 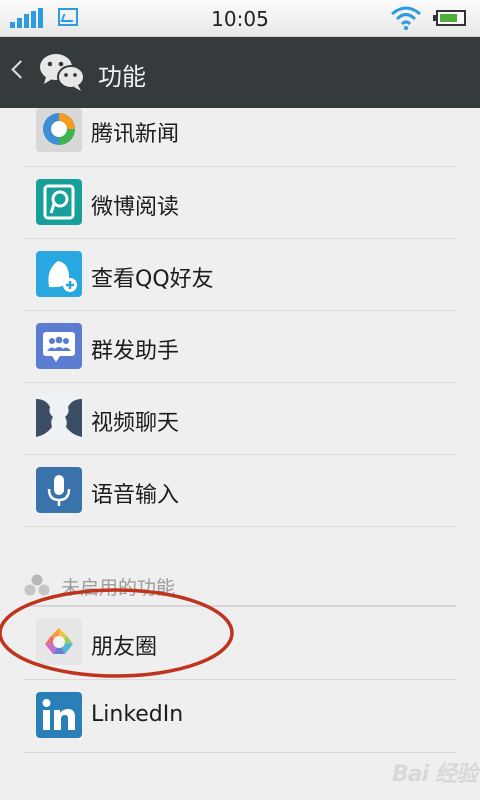 I want to click on weibo-reader-icon, so click(x=59, y=202).